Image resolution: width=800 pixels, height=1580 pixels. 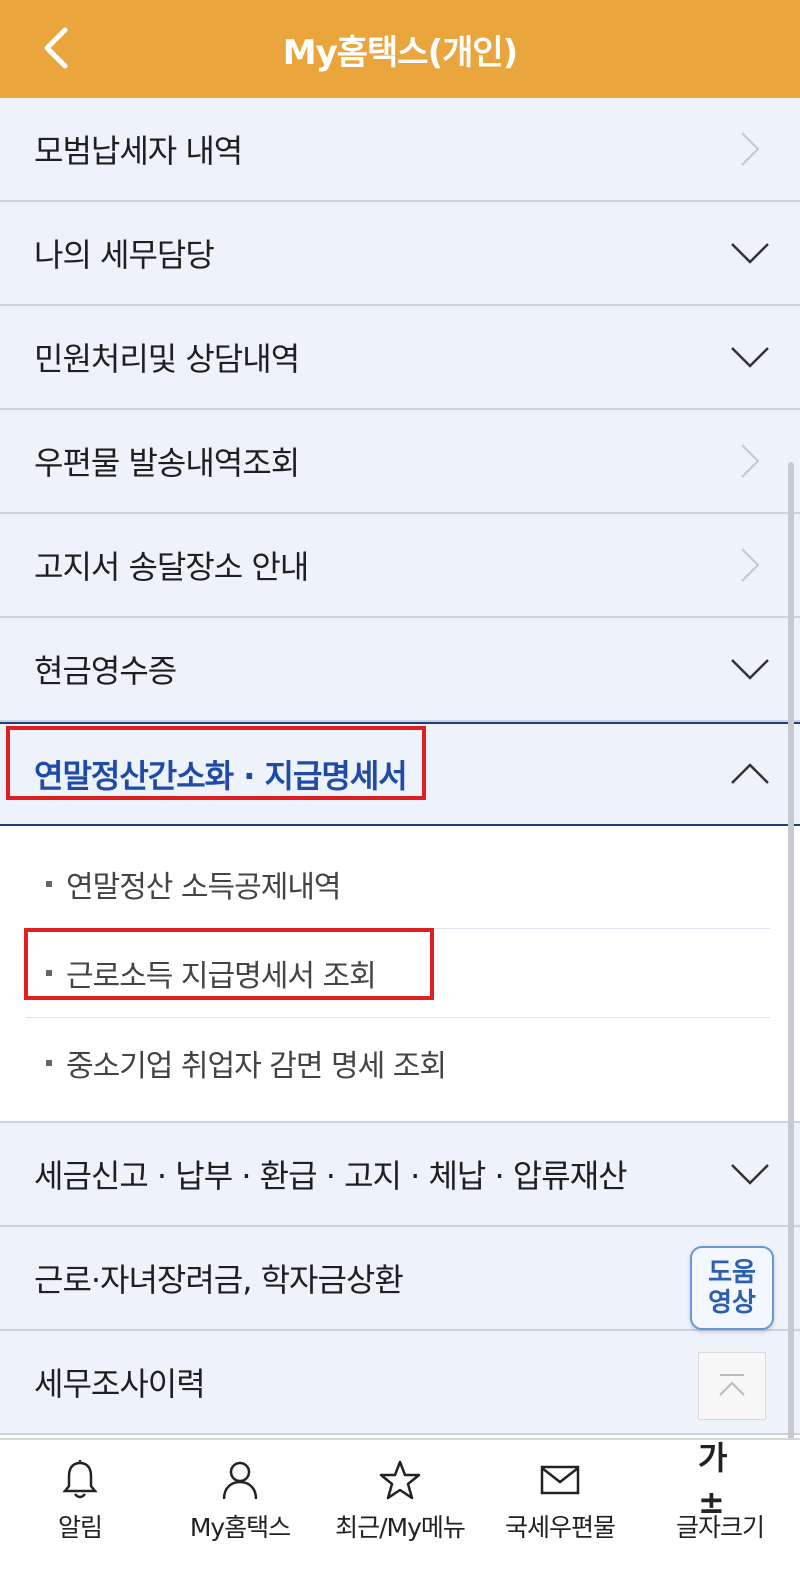 I want to click on menu-item-my-tax-officer: 나의 세무담당, so click(x=400, y=254).